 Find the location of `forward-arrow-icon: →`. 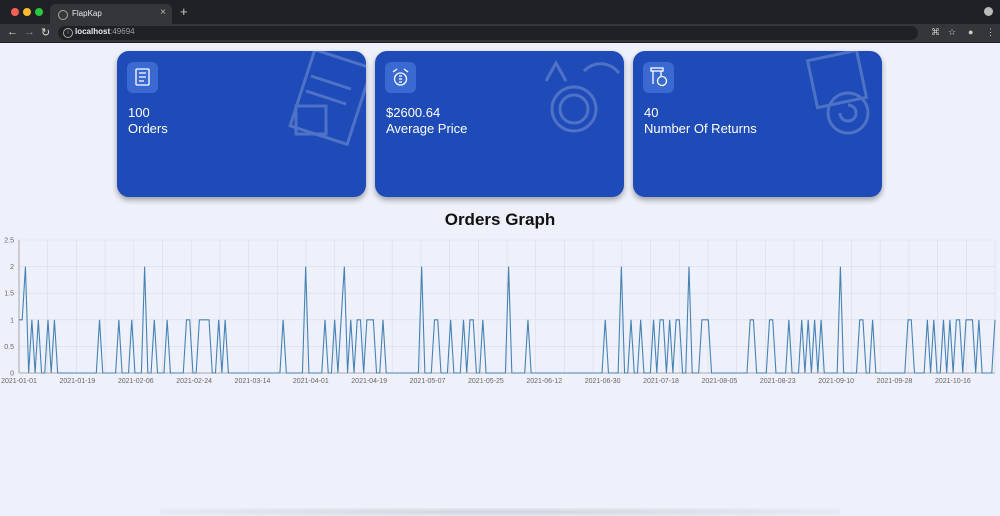

forward-arrow-icon: → is located at coordinates (29, 32).